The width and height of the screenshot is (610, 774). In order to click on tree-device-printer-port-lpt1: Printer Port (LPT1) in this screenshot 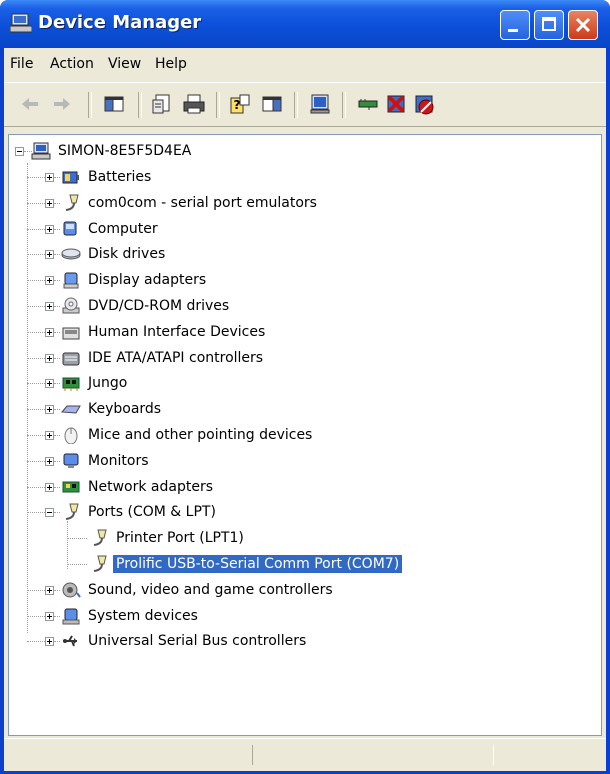, I will do `click(168, 538)`.